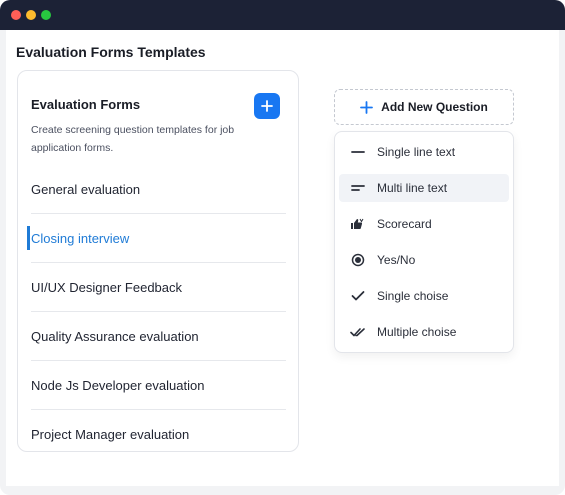 Image resolution: width=565 pixels, height=495 pixels. Describe the element at coordinates (118, 385) in the screenshot. I see `list-item-label: Node Js Developer evaluation` at that location.